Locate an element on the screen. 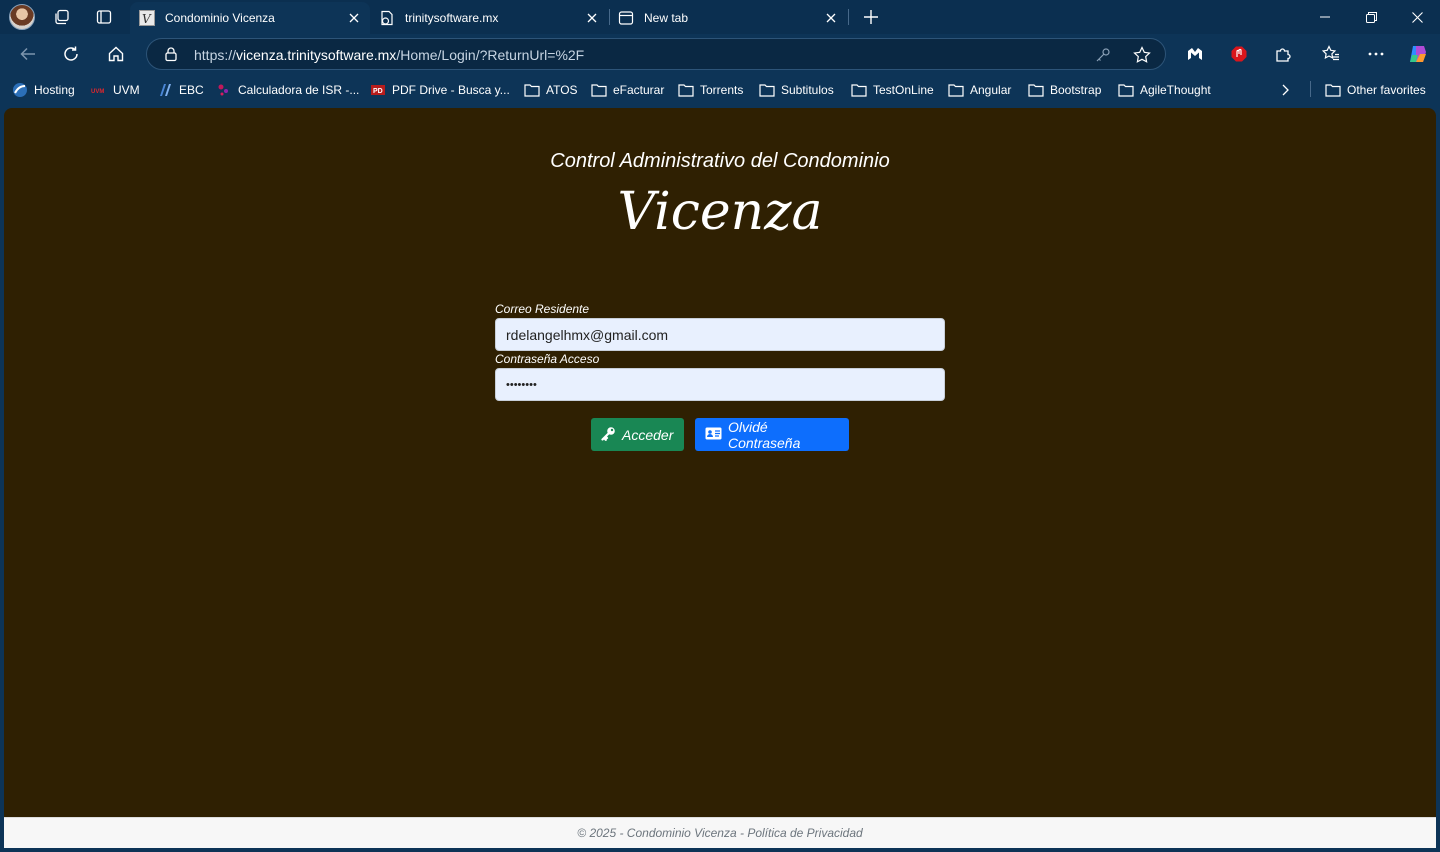 The height and width of the screenshot is (852, 1440). bookmark-folder-torrents: Torrents is located at coordinates (710, 90).